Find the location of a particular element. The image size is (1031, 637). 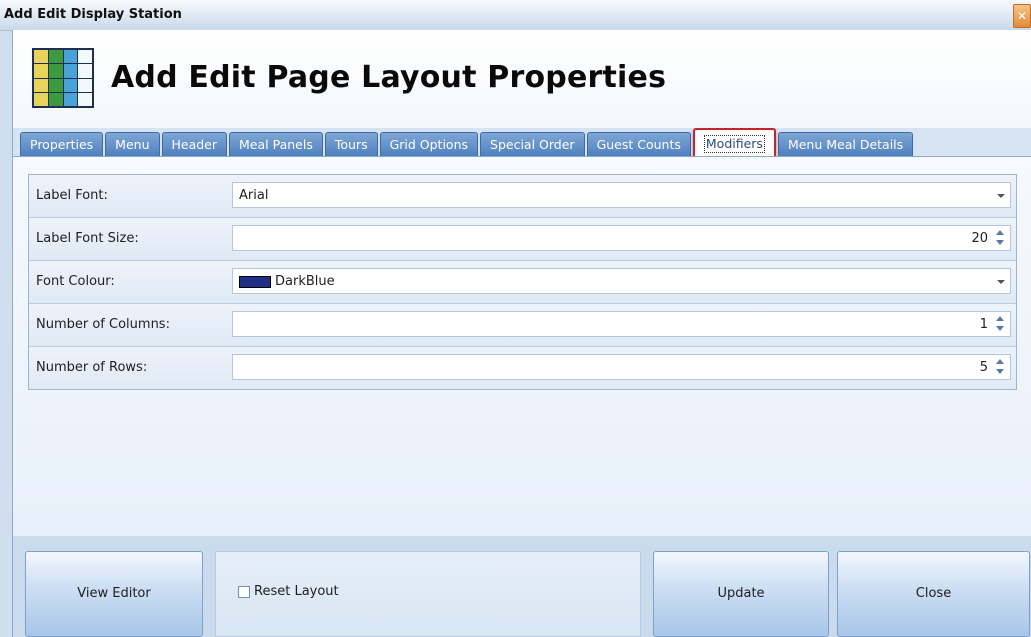

label-font-label: Label Font: is located at coordinates (72, 195).